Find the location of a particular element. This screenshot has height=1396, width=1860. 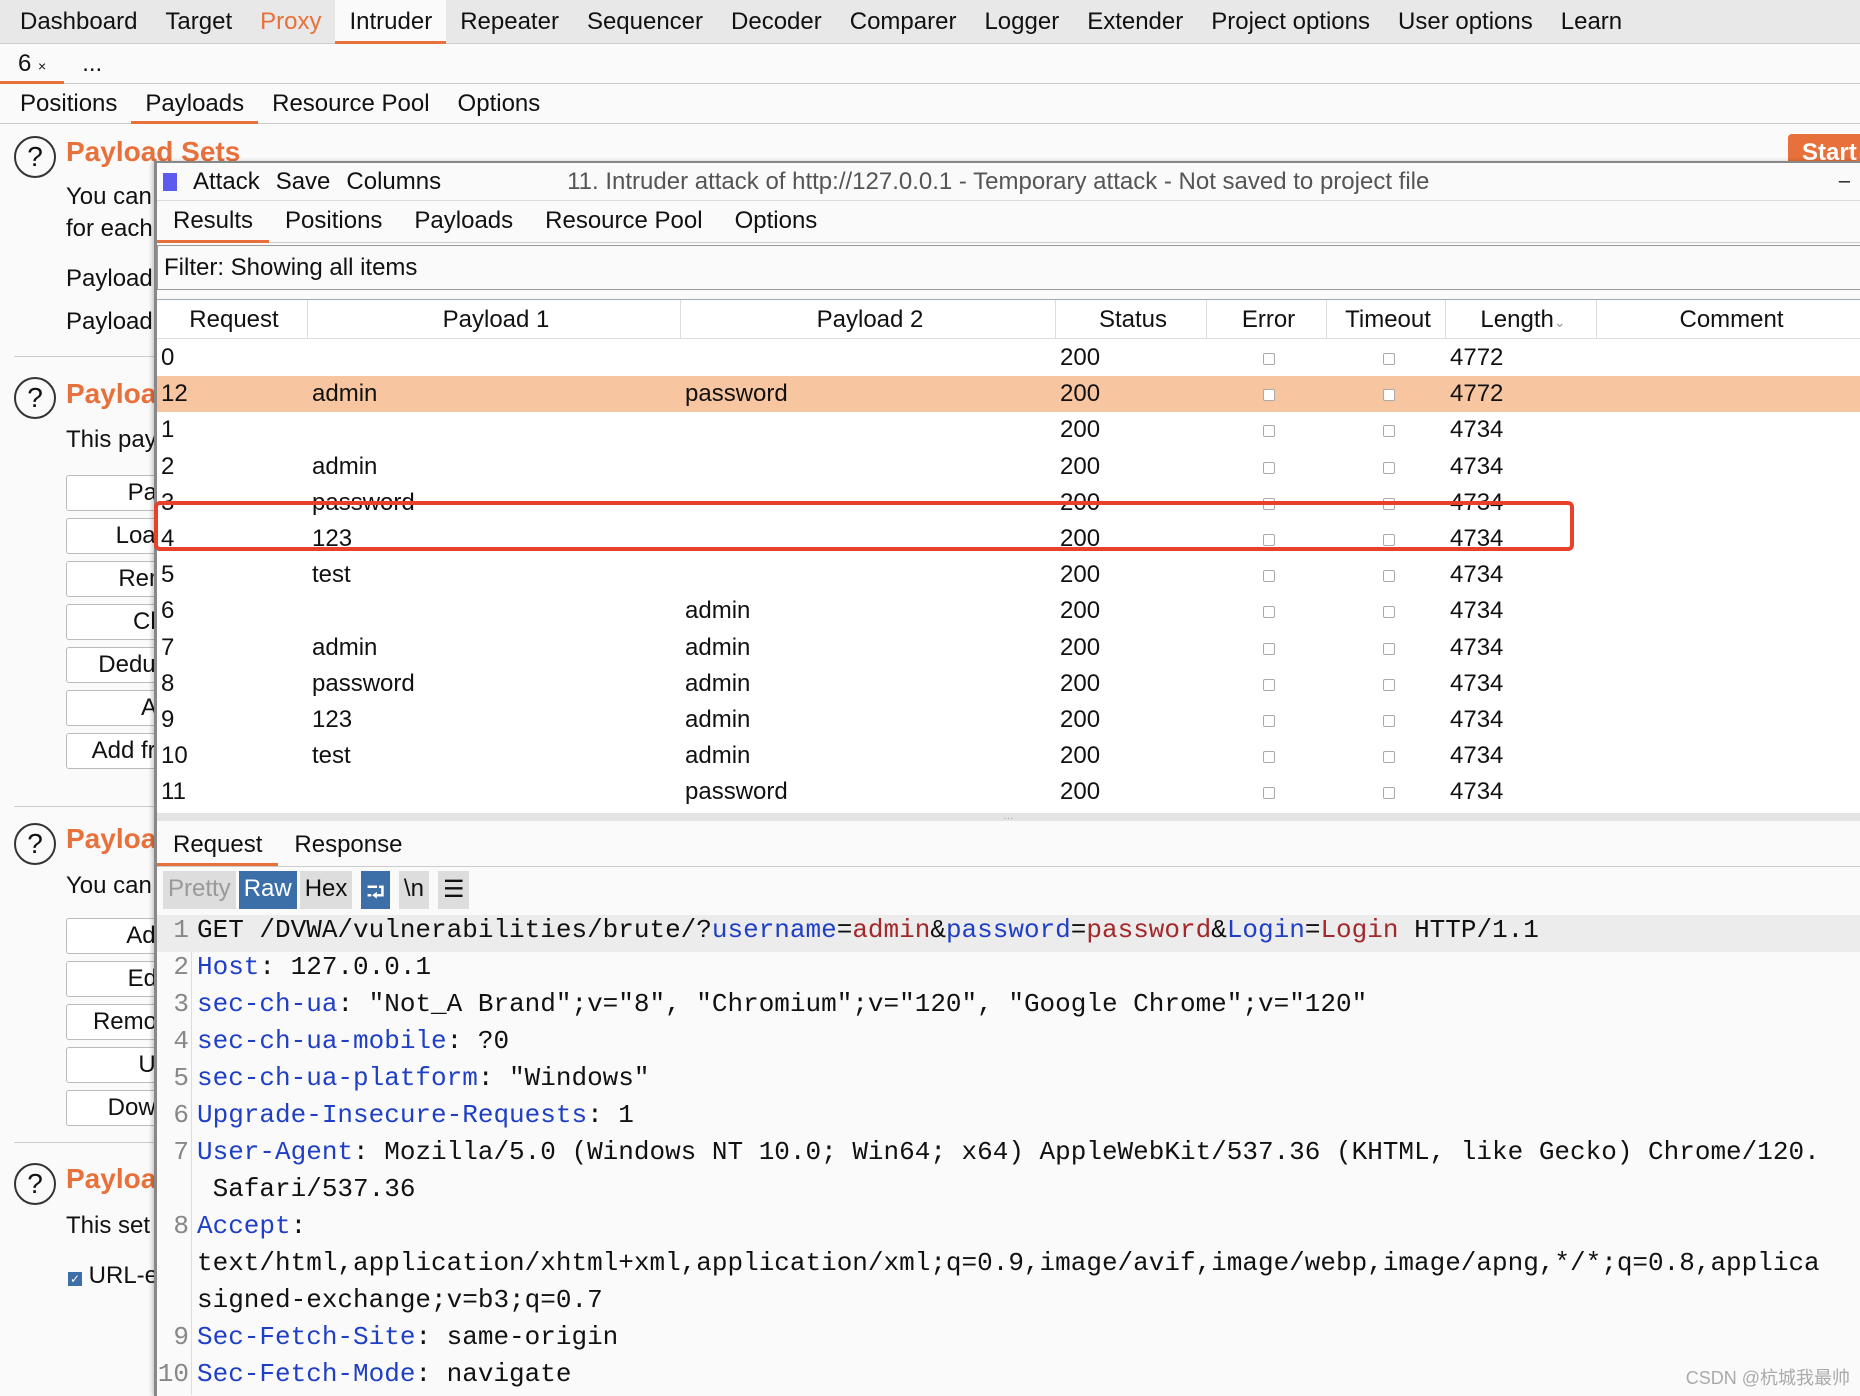

pretty-button: Pretty is located at coordinates (199, 890).